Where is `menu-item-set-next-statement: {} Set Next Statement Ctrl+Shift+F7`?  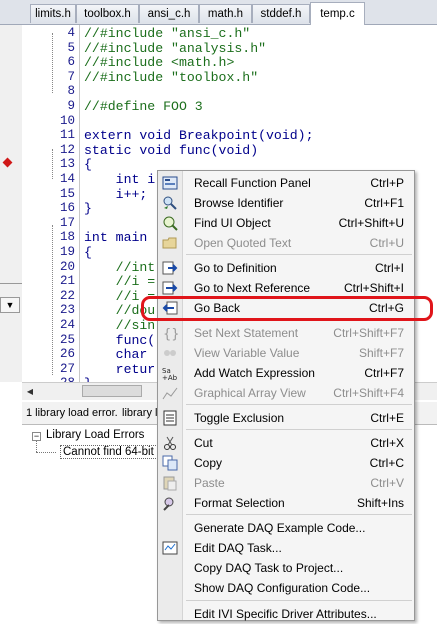 menu-item-set-next-statement: {} Set Next Statement Ctrl+Shift+F7 is located at coordinates (286, 333).